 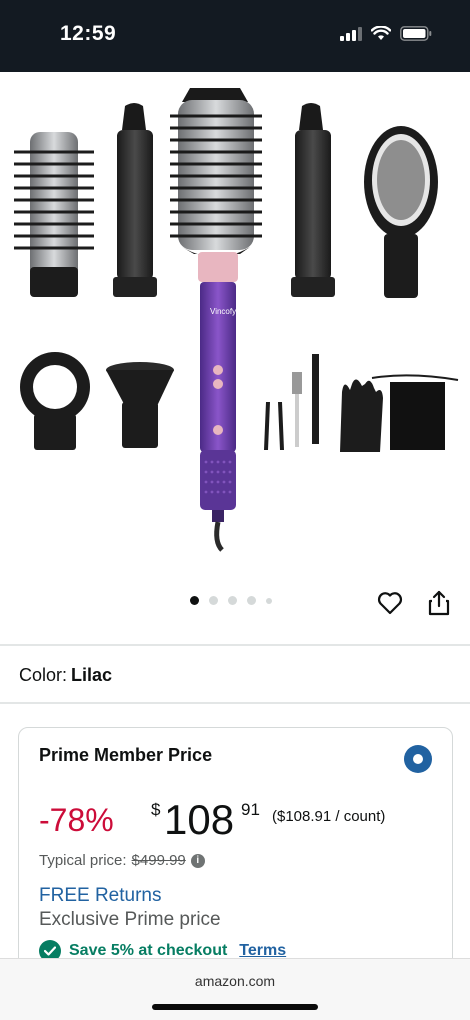 What do you see at coordinates (43, 675) in the screenshot?
I see `color-label: Color:` at bounding box center [43, 675].